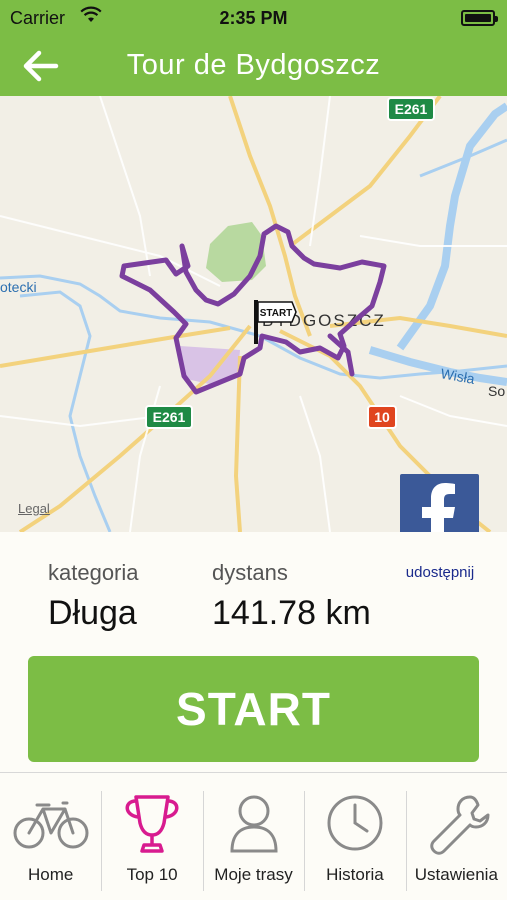  Describe the element at coordinates (93, 572) in the screenshot. I see `category-label: kategoria` at that location.